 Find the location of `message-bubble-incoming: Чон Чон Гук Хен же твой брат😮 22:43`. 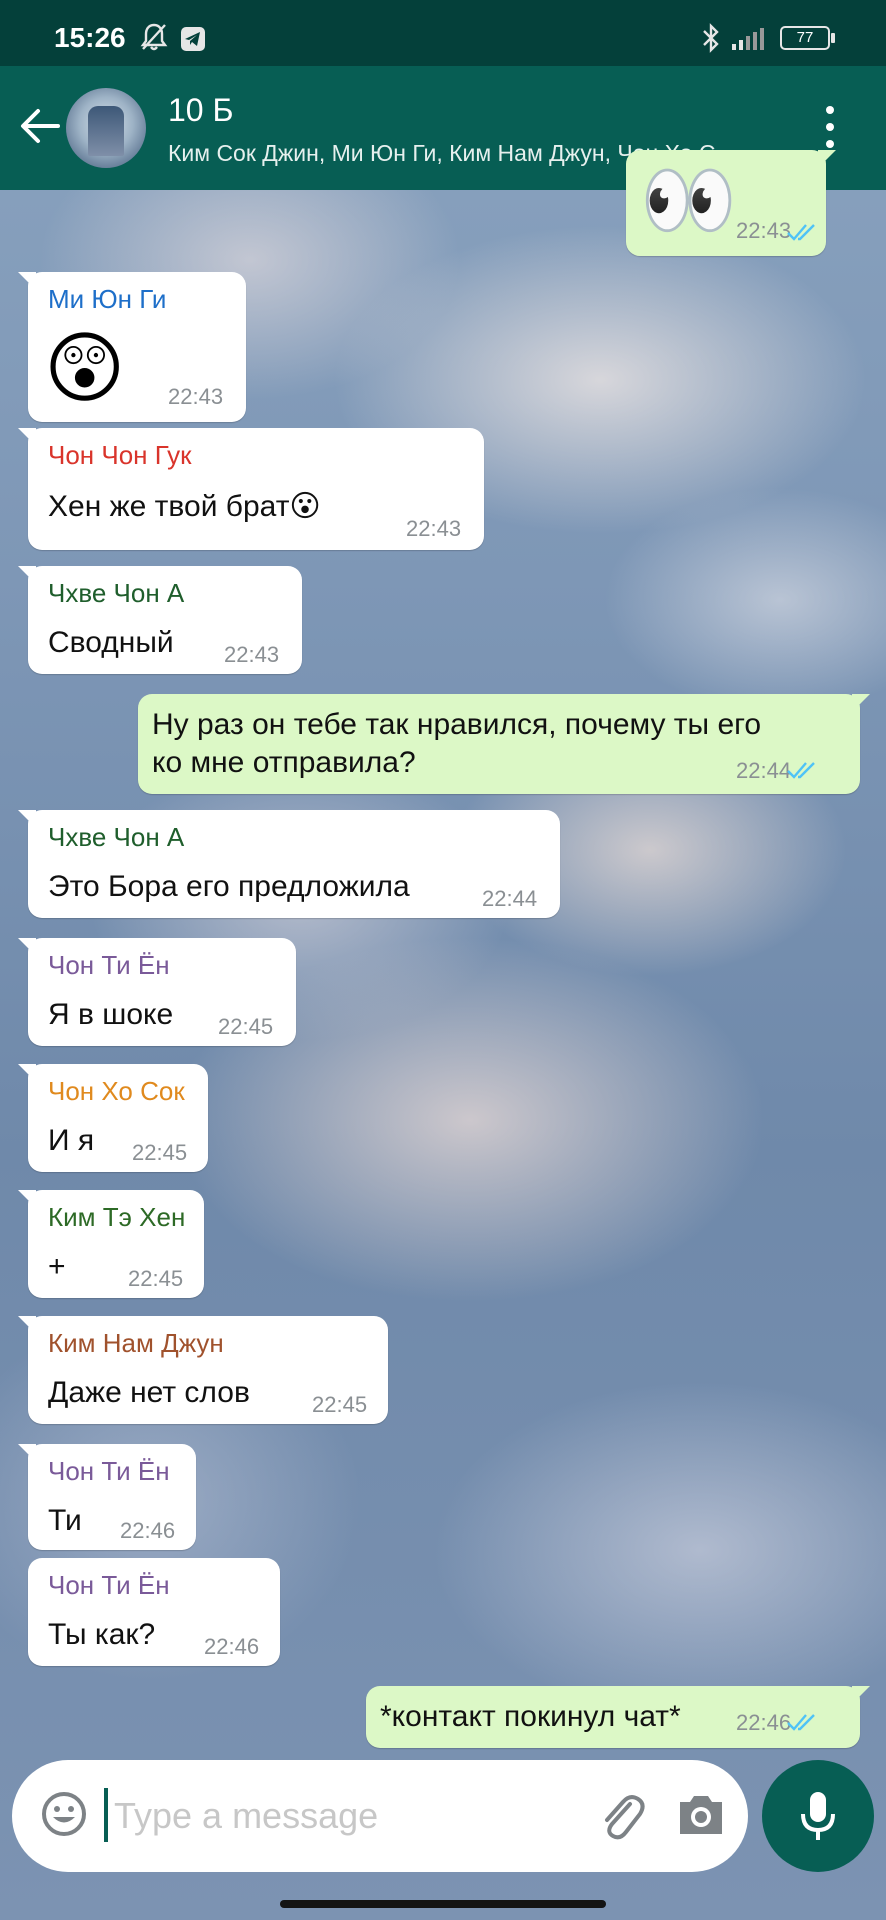

message-bubble-incoming: Чон Чон Гук Хен же твой брат😮 22:43 is located at coordinates (251, 489).